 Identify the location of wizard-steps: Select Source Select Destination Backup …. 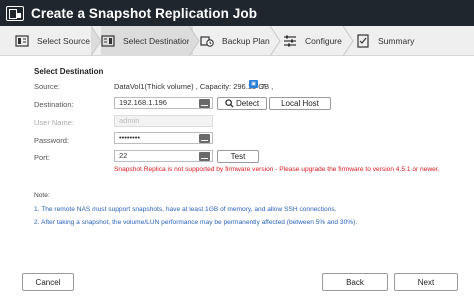
(237, 41).